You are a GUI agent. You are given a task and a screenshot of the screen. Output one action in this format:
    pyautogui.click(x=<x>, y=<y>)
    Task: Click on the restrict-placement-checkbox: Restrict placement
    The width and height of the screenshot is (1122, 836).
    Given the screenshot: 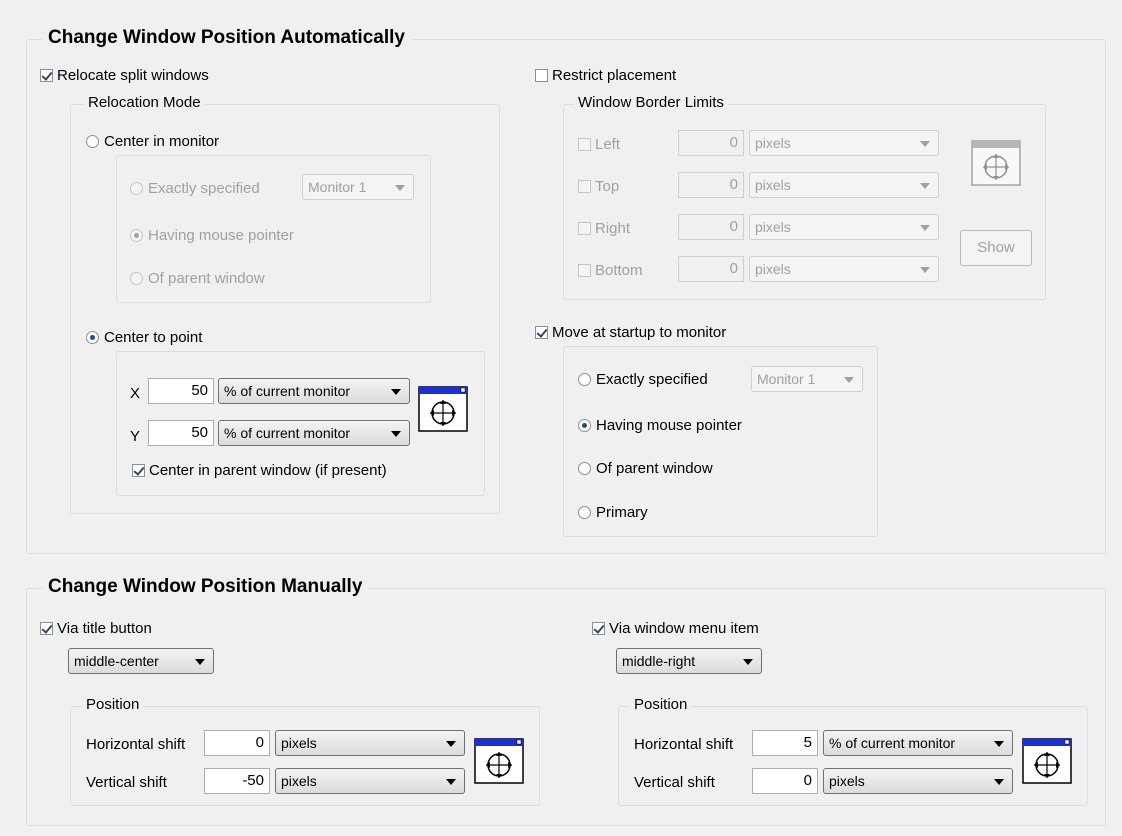 What is the action you would take?
    pyautogui.click(x=605, y=75)
    